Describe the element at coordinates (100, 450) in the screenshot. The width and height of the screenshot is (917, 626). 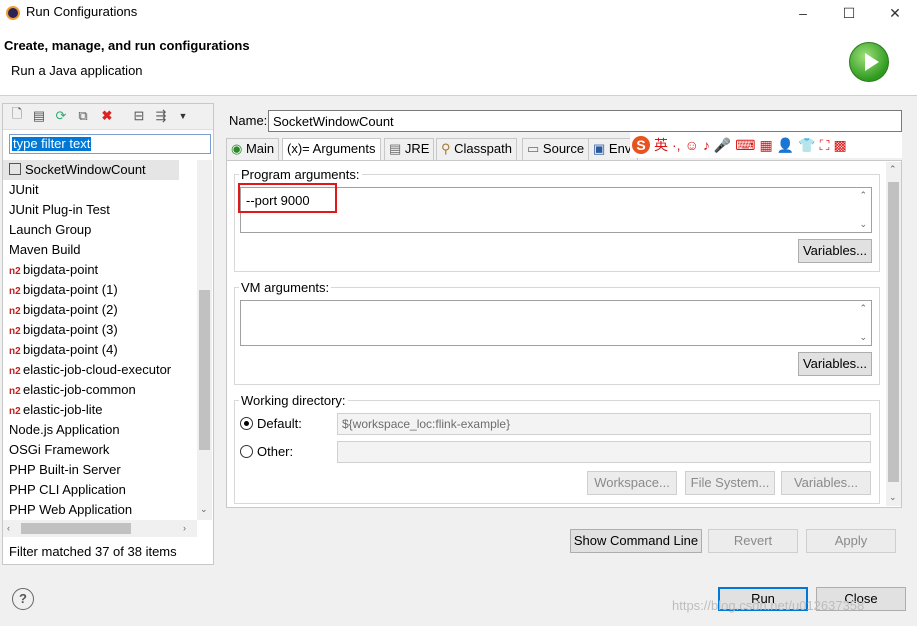
I see `tree-item: OSGi Framework` at that location.